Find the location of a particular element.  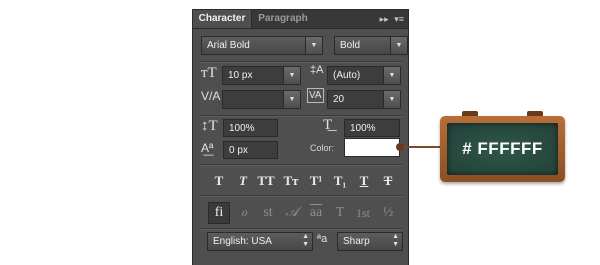

contextual-alternates-button: ℴ is located at coordinates (244, 213).